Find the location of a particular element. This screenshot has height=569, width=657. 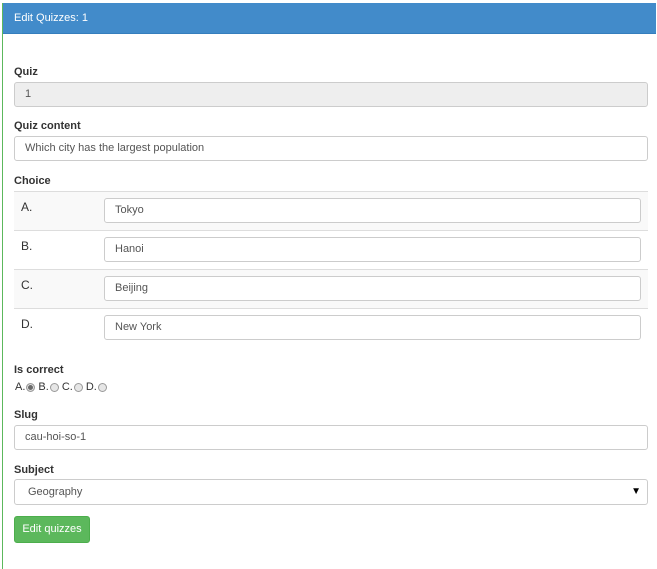

slug-input: cau-hoi-so-1 is located at coordinates (331, 437).